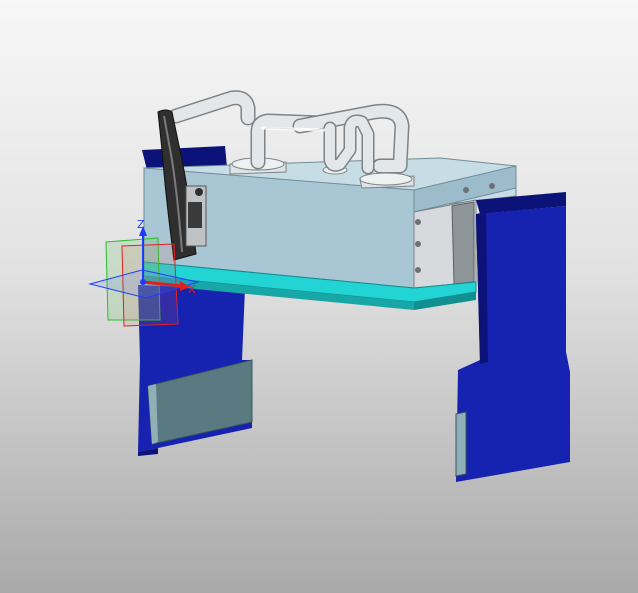  Describe the element at coordinates (143, 282) in the screenshot. I see `triad-origin` at that location.